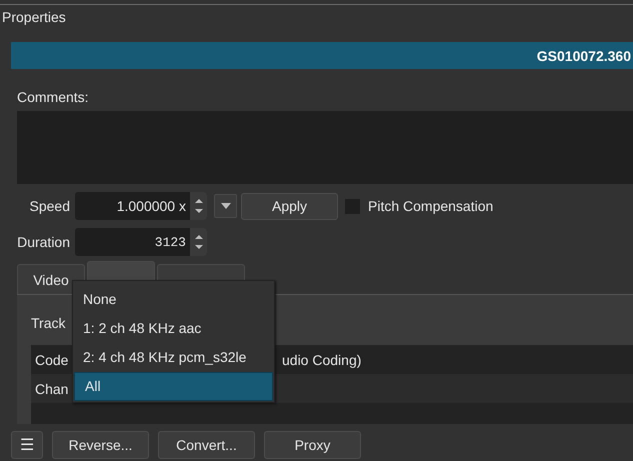 This screenshot has width=633, height=461. What do you see at coordinates (289, 206) in the screenshot?
I see `apply-button: Apply` at bounding box center [289, 206].